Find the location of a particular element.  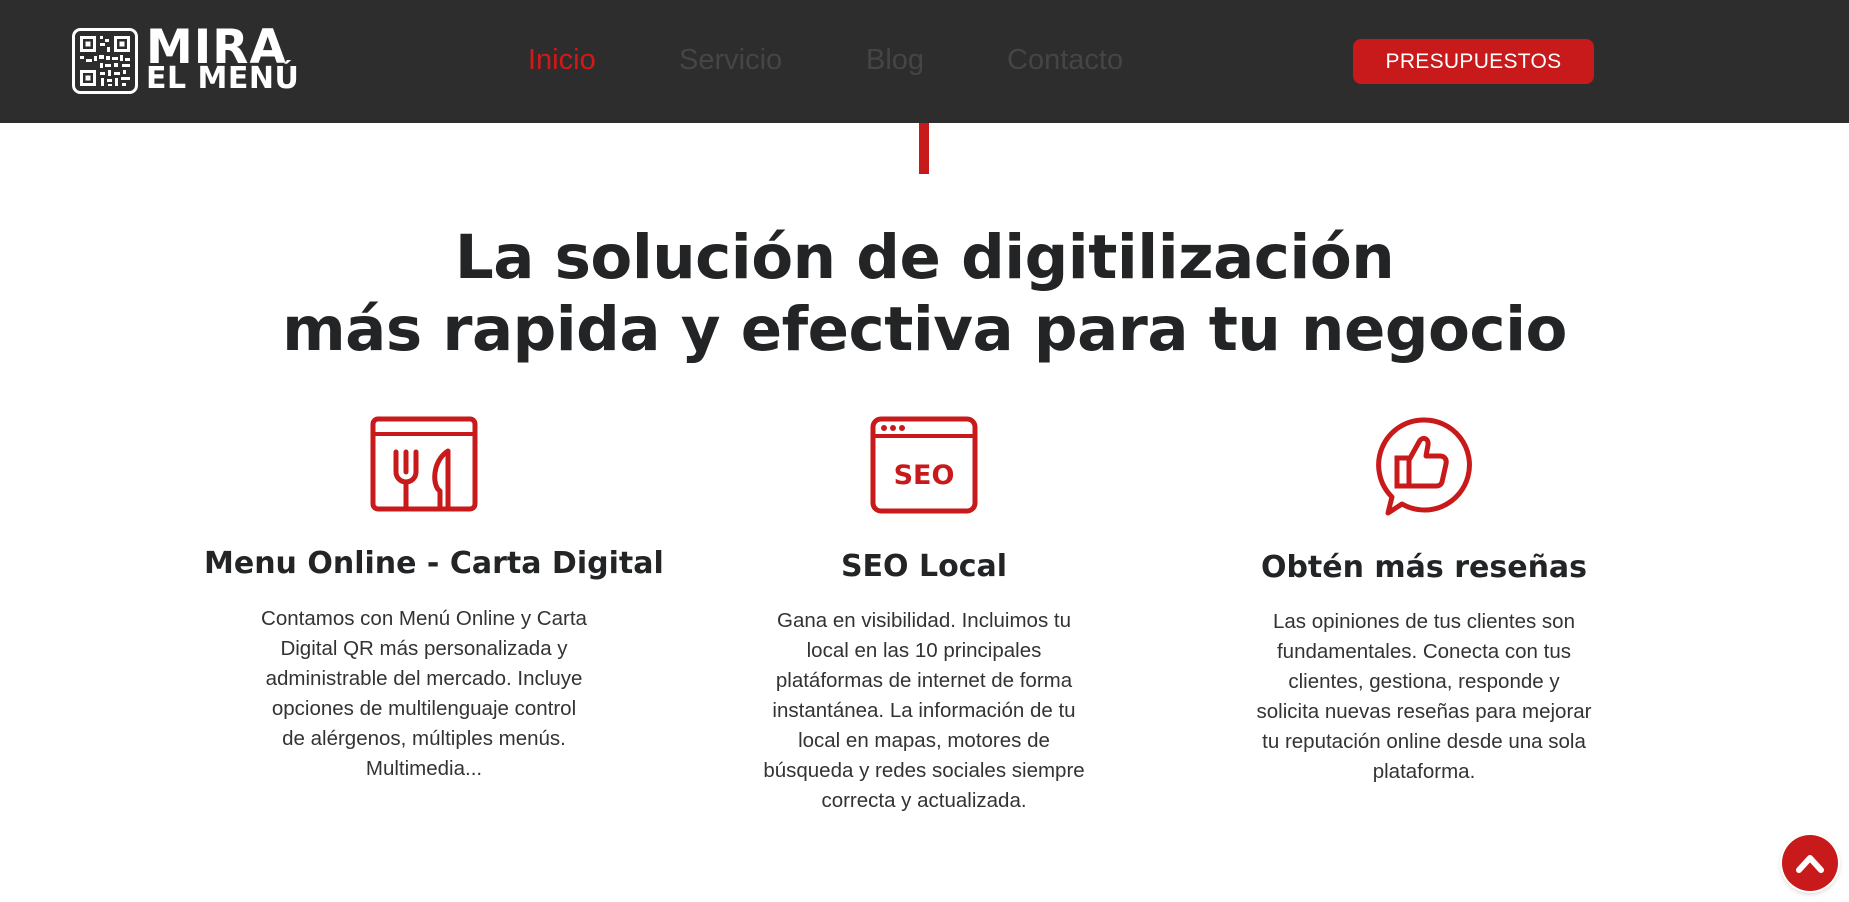

section-divider-accent is located at coordinates (924, 148).